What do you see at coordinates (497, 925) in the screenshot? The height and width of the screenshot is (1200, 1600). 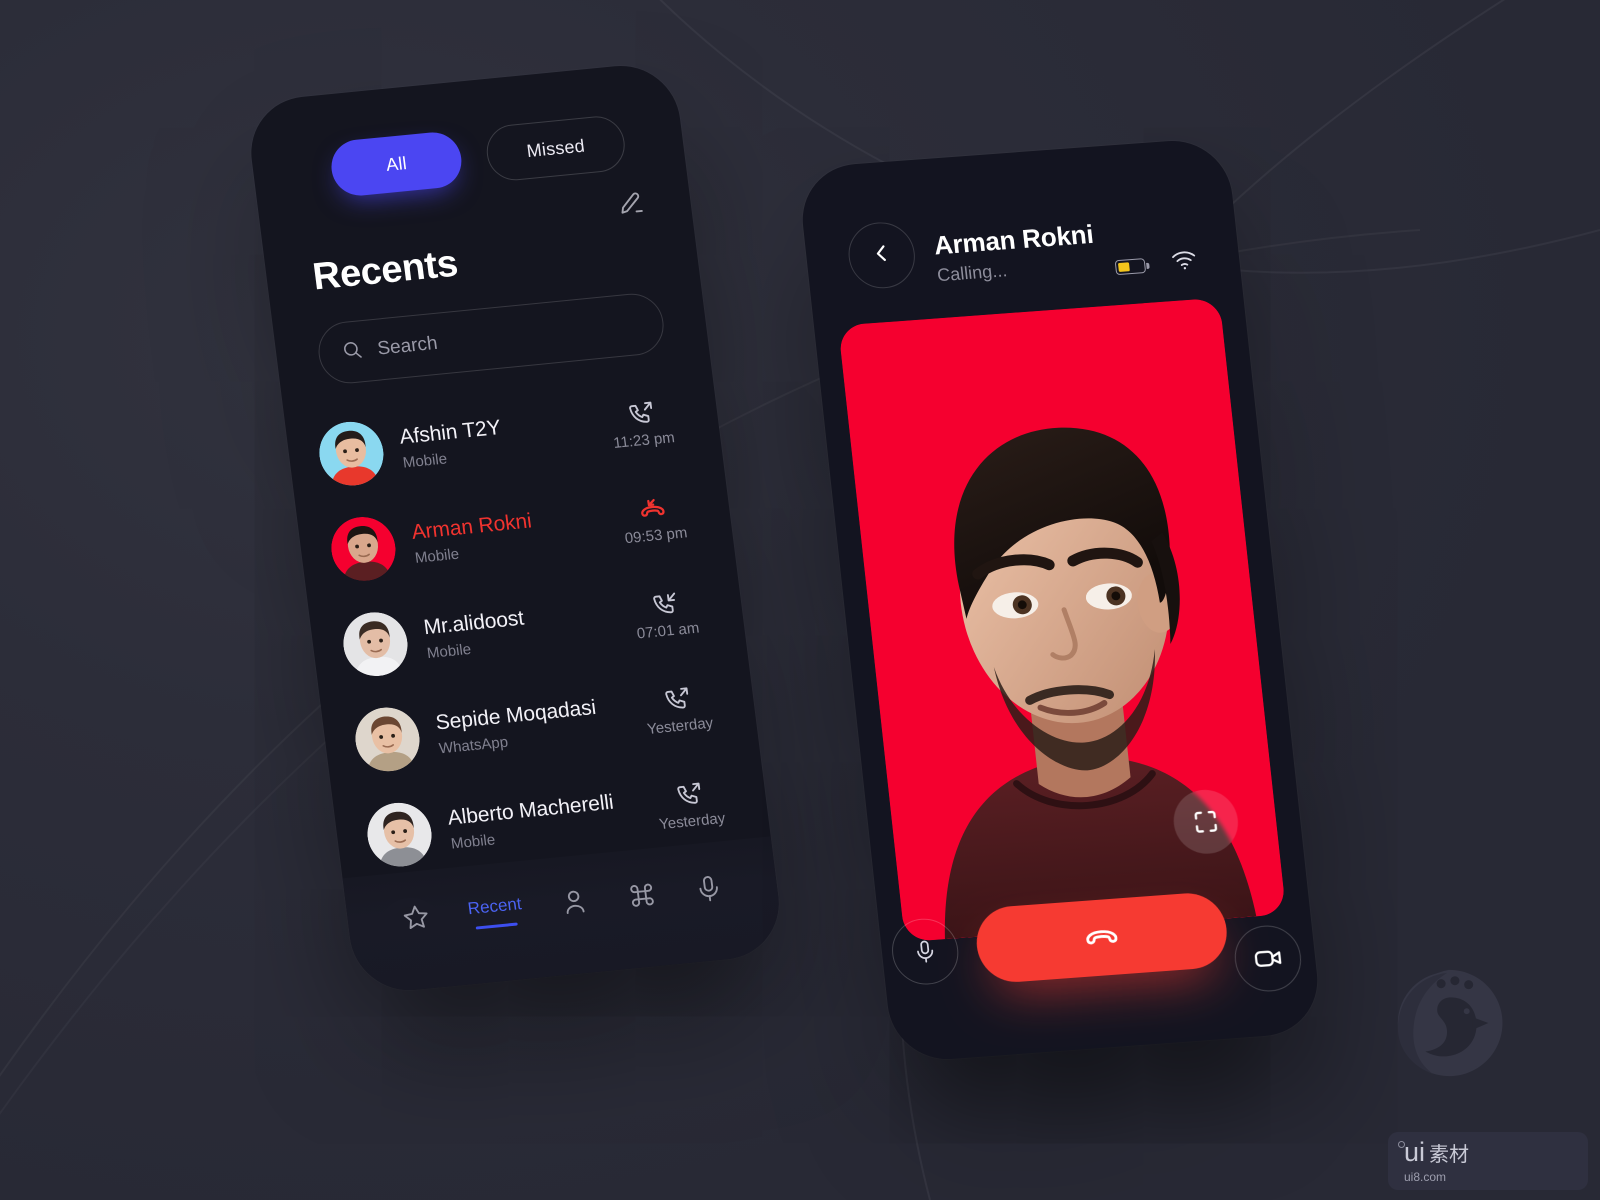 I see `tab-active-underline` at bounding box center [497, 925].